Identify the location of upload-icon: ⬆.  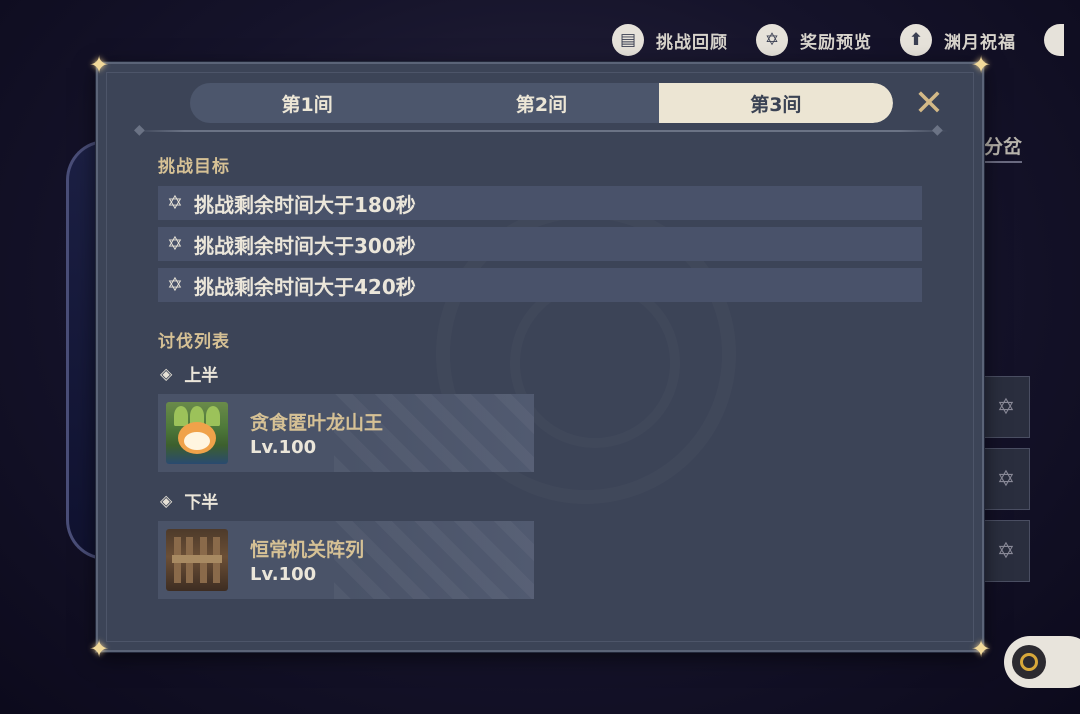
(916, 40).